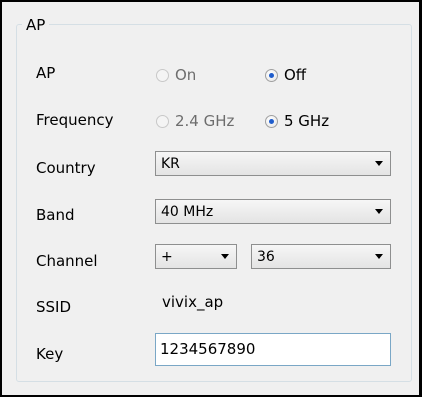 The height and width of the screenshot is (397, 422). I want to click on ap-on-radio: On, so click(176, 75).